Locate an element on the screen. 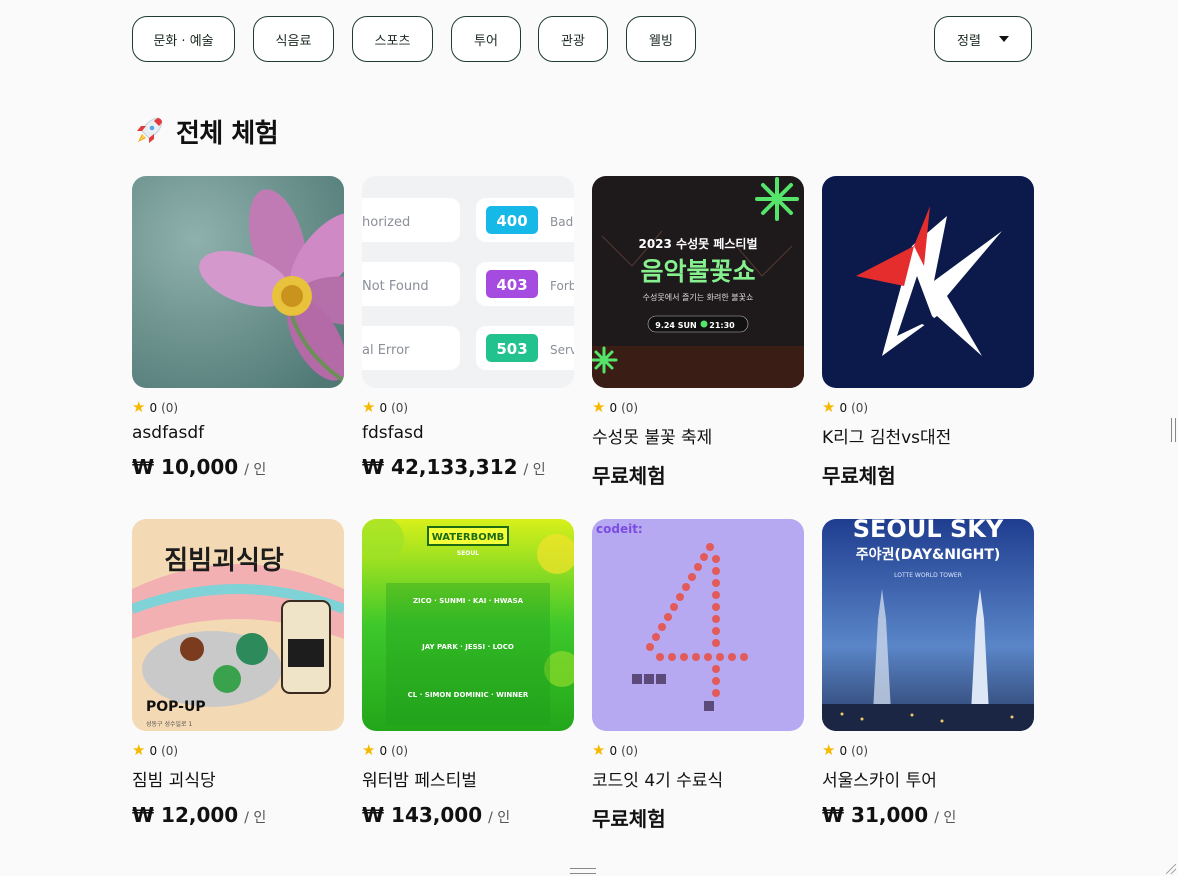 The image size is (1178, 876). activity-title: K리그 김천vs대전 is located at coordinates (887, 438).